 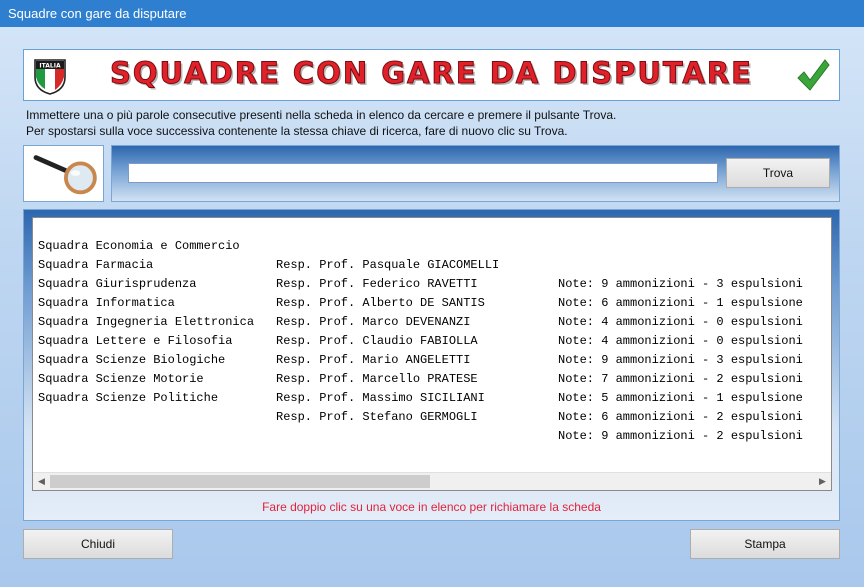 What do you see at coordinates (377, 284) in the screenshot?
I see `team-manager: Resp. Prof. Federico RAVETTI` at bounding box center [377, 284].